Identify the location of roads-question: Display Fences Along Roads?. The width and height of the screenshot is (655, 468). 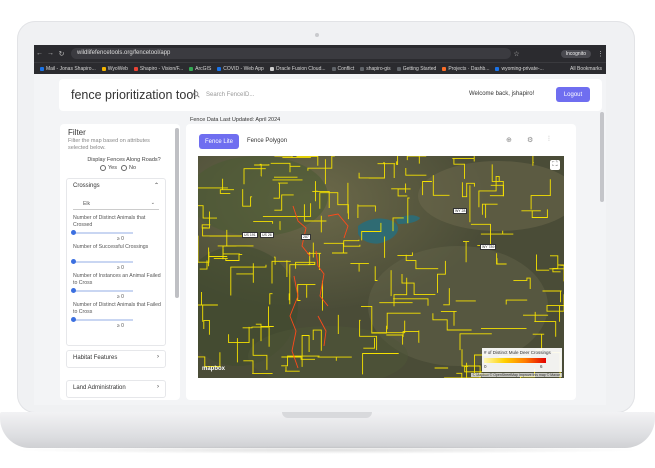
(124, 160).